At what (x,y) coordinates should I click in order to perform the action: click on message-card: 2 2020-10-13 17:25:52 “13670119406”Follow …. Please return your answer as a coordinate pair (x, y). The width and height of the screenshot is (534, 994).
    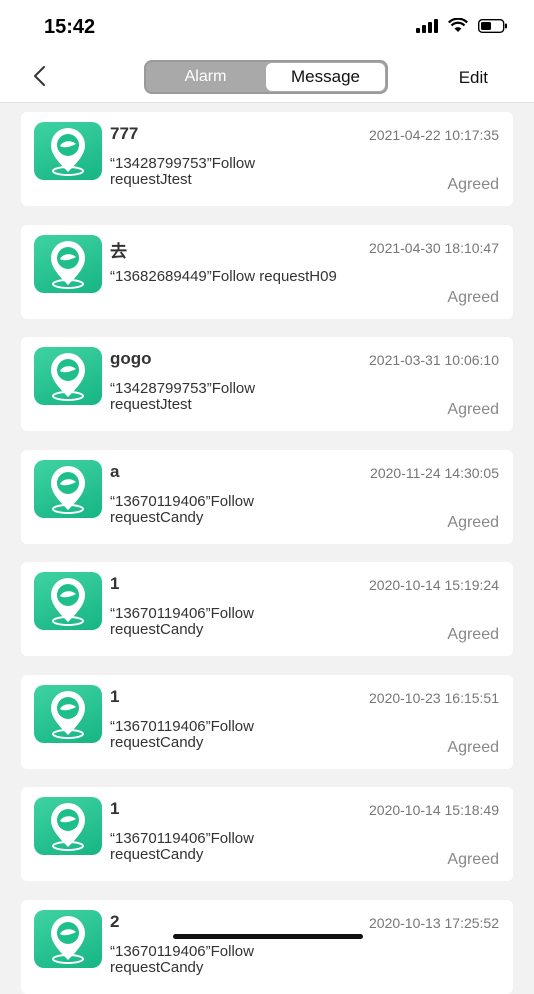
    Looking at the image, I should click on (267, 946).